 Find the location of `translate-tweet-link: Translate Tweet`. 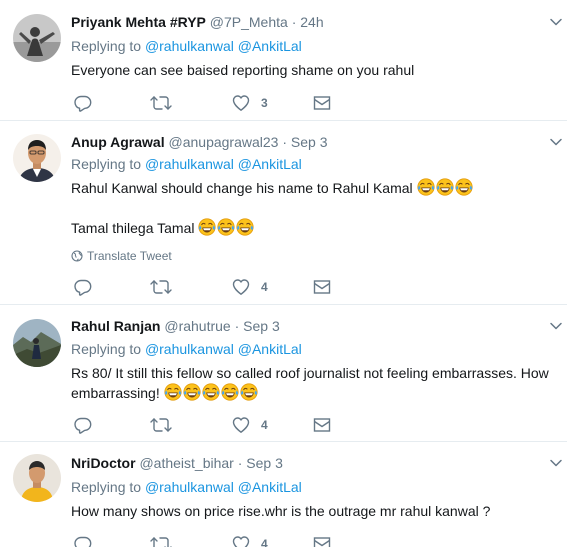

translate-tweet-link: Translate Tweet is located at coordinates (121, 256).